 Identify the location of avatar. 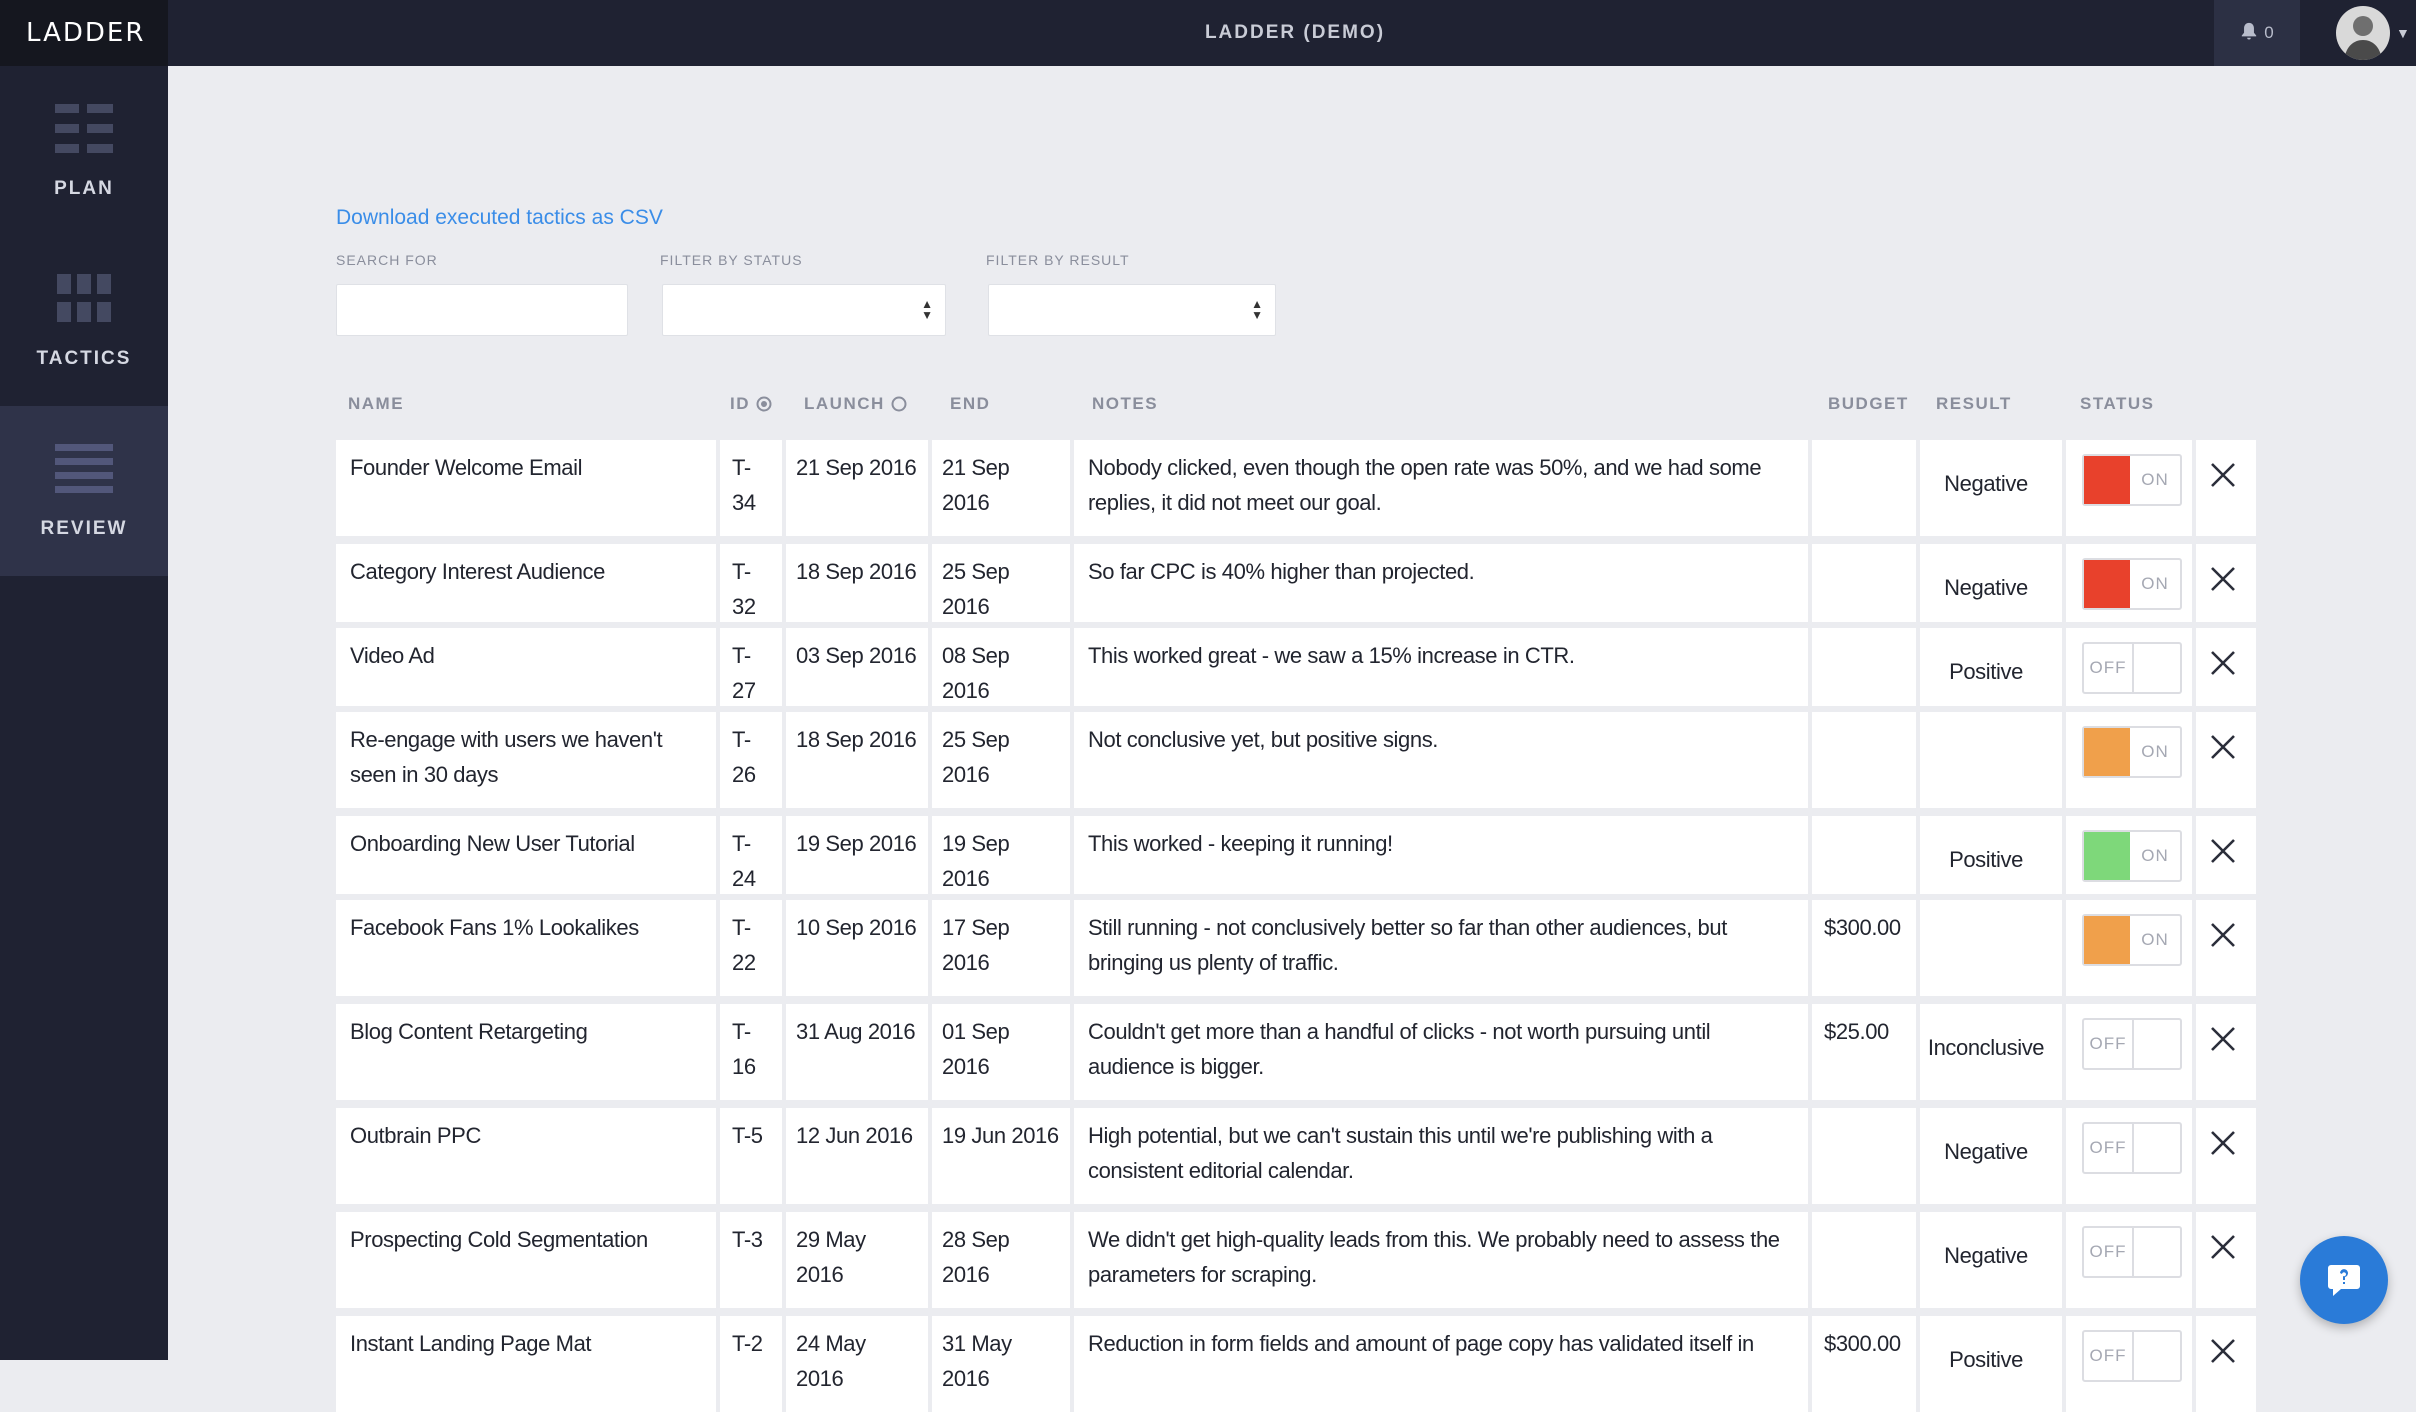
(2363, 33).